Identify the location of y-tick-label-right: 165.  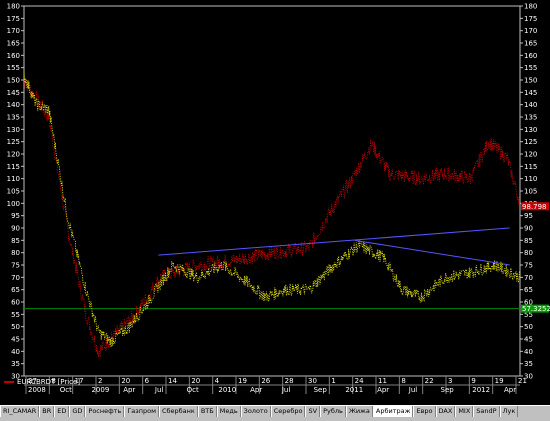
(530, 44).